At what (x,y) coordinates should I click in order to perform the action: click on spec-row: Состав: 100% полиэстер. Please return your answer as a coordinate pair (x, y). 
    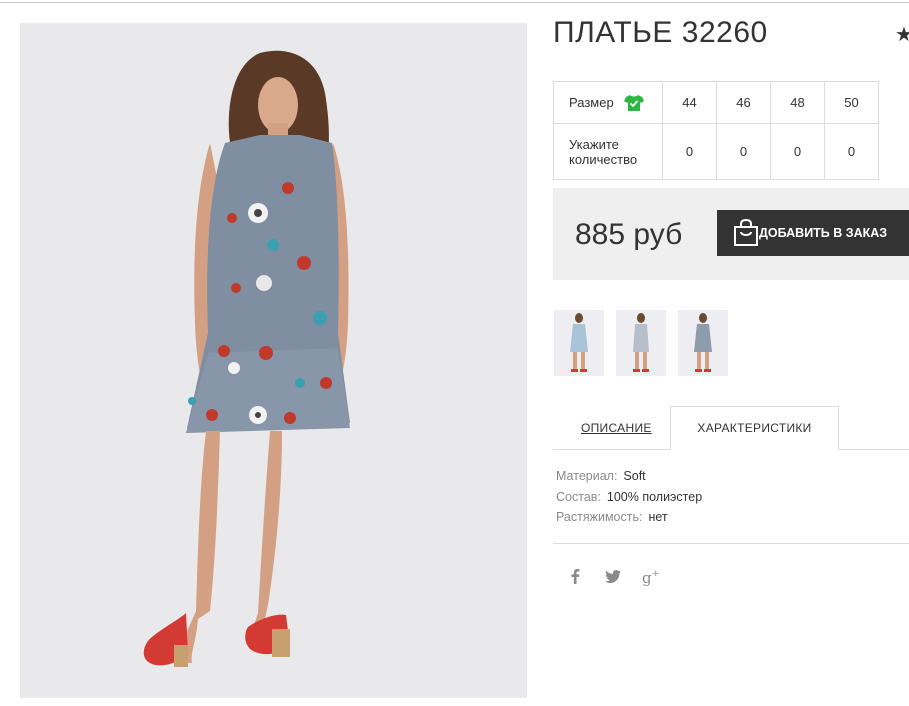
    Looking at the image, I should click on (629, 500).